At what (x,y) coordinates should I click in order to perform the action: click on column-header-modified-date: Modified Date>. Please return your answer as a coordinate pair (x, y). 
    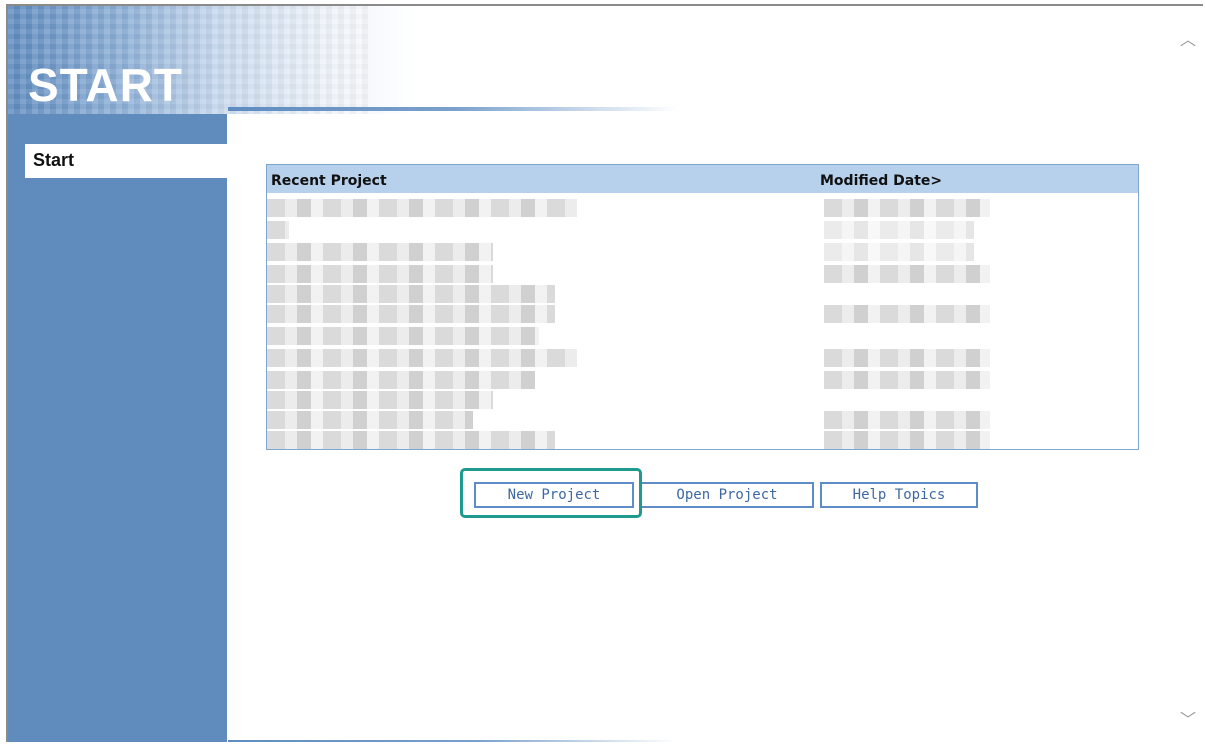
    Looking at the image, I should click on (881, 181).